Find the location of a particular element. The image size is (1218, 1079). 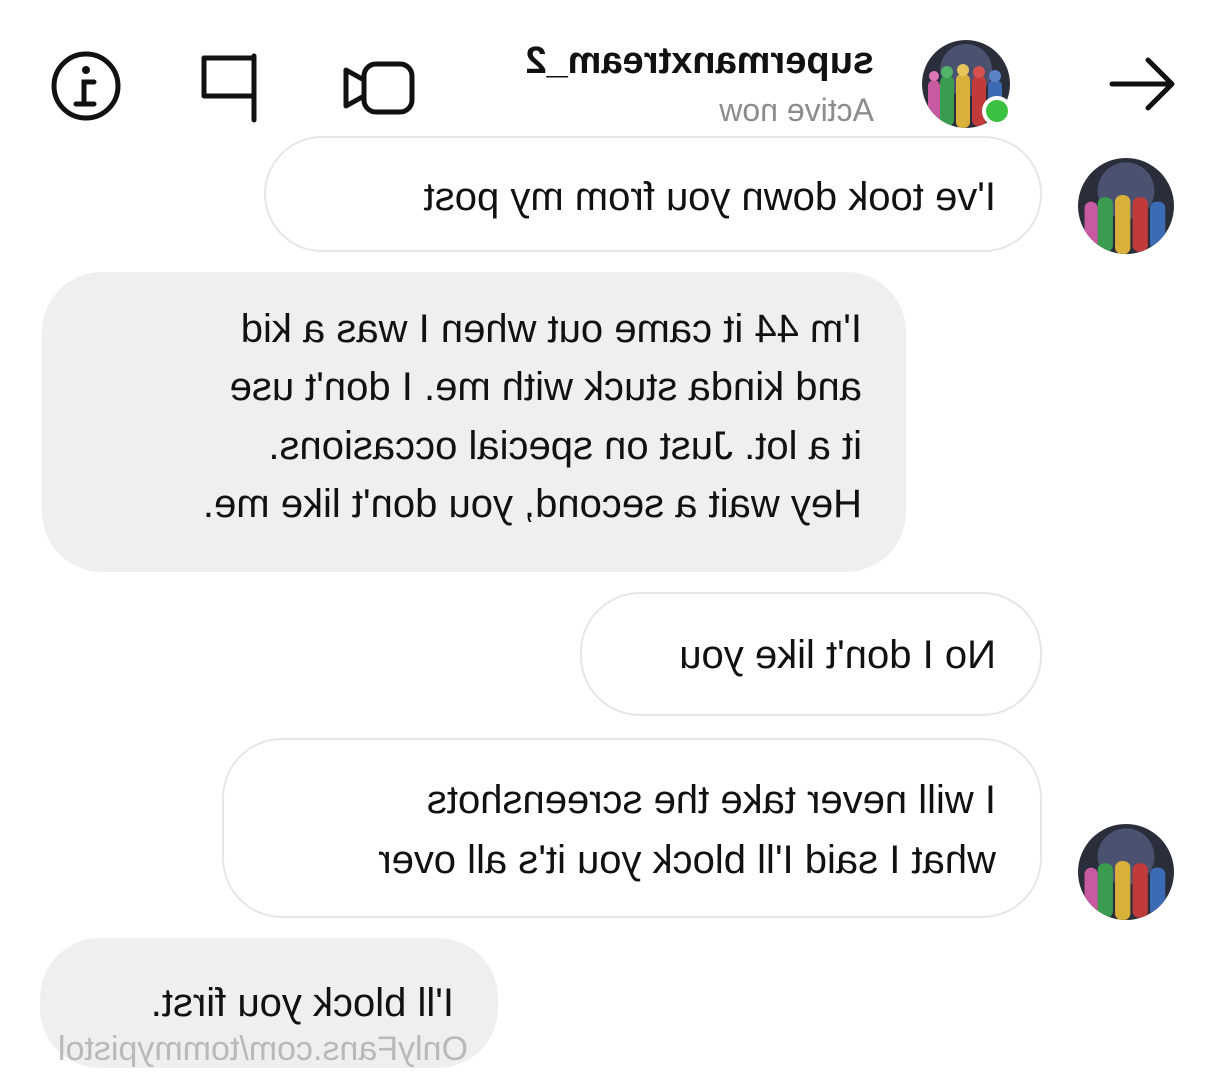

message-text: I'll block you first. is located at coordinates (302, 1003).